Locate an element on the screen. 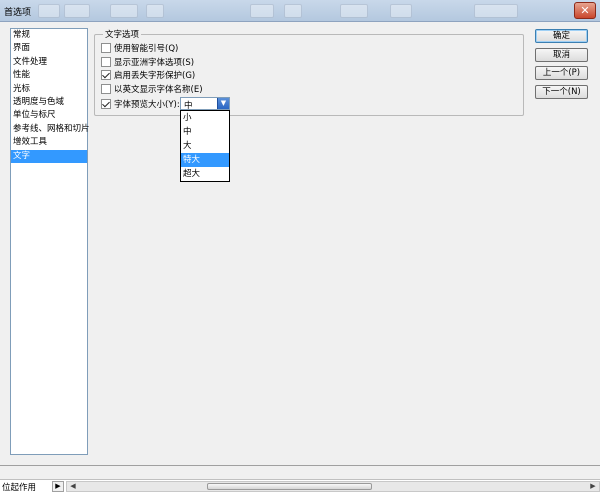  group-label: 文字选项 is located at coordinates (122, 34).